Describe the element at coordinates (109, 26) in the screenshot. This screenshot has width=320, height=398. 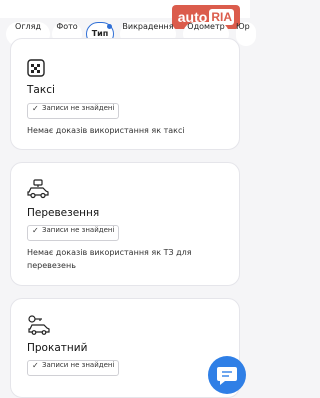
I see `active-indicator-dot` at that location.